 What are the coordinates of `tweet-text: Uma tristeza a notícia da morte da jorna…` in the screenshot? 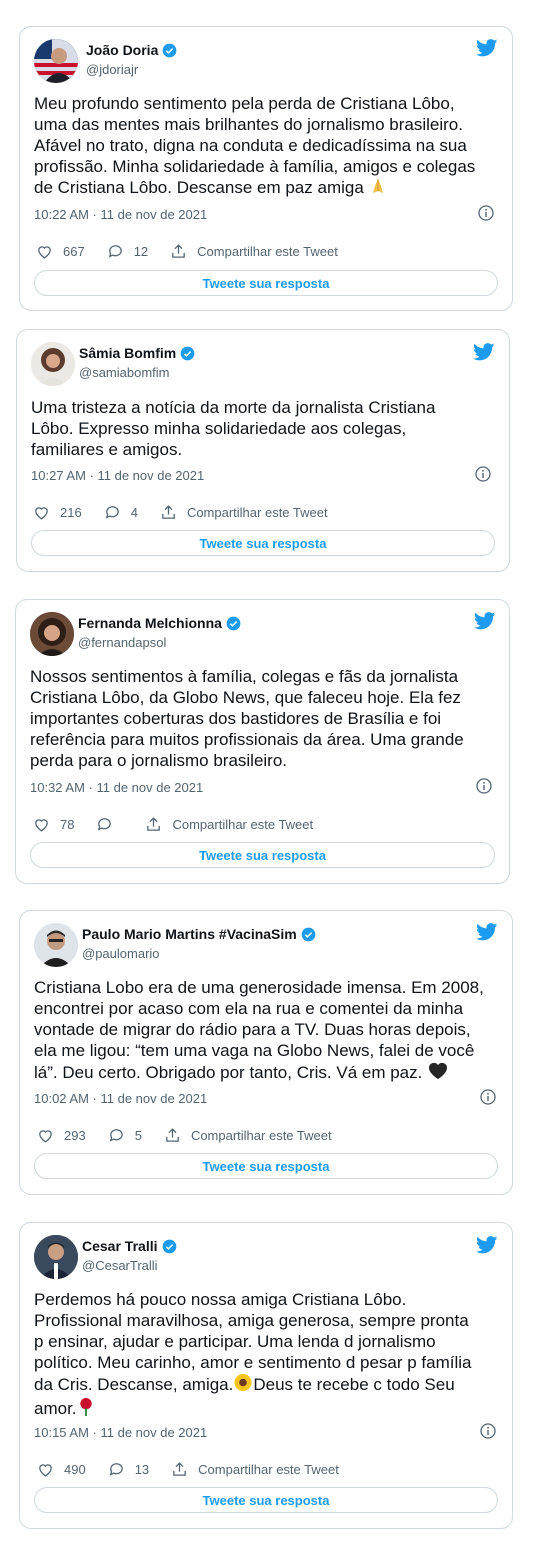 It's located at (233, 428).